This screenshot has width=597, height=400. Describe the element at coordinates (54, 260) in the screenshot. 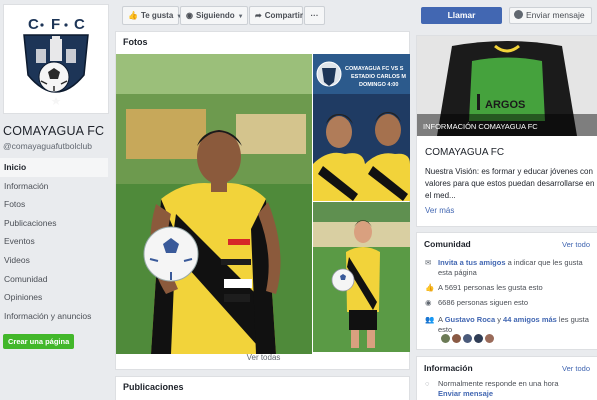

I see `nav-item-videos: Videos` at that location.